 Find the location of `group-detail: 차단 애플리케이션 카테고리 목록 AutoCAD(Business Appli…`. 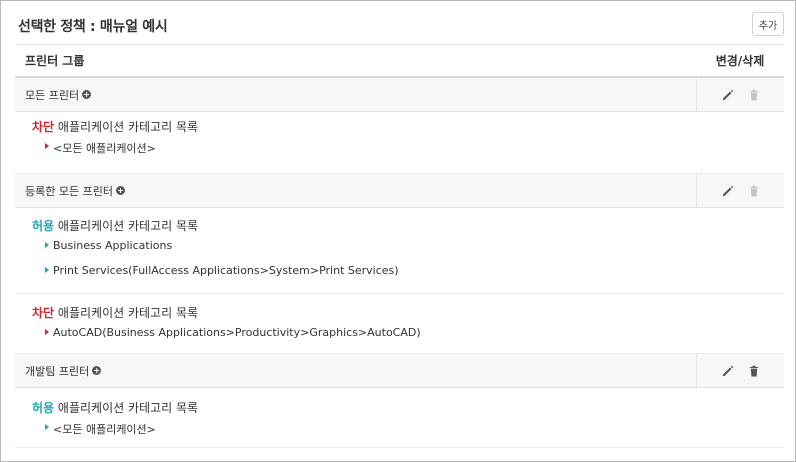

group-detail: 차단 애플리케이션 카테고리 목록 AutoCAD(Business Appli… is located at coordinates (399, 324).